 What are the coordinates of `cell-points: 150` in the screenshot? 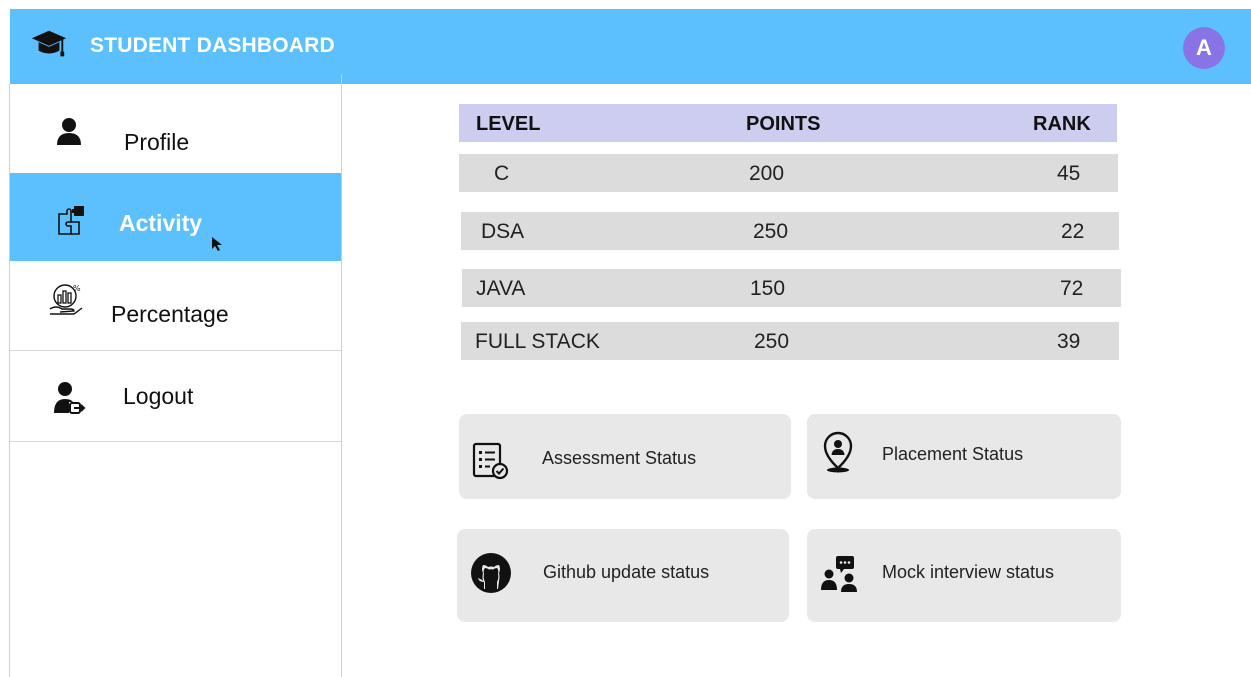 It's located at (768, 288).